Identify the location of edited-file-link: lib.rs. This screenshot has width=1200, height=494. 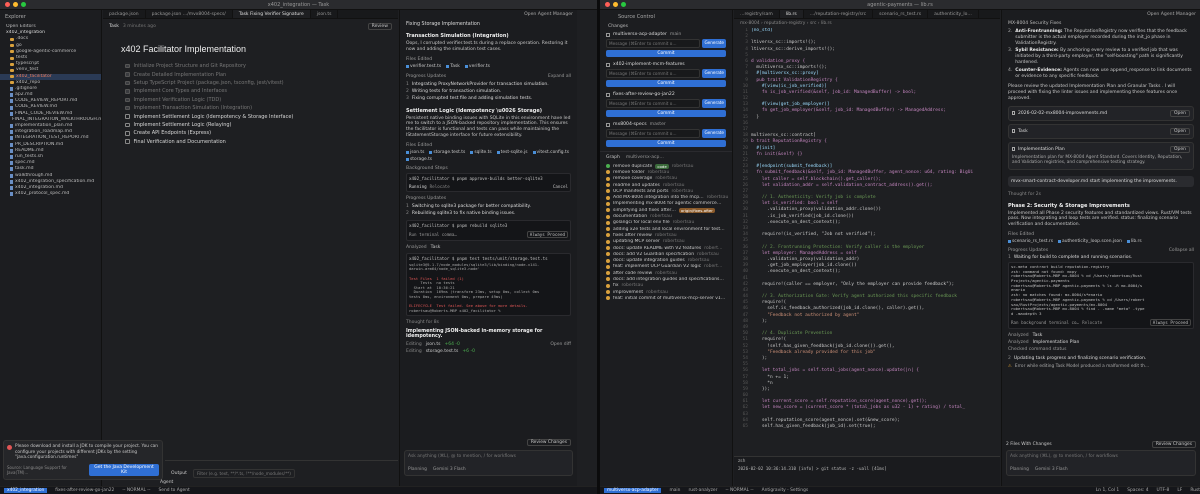
(1134, 241).